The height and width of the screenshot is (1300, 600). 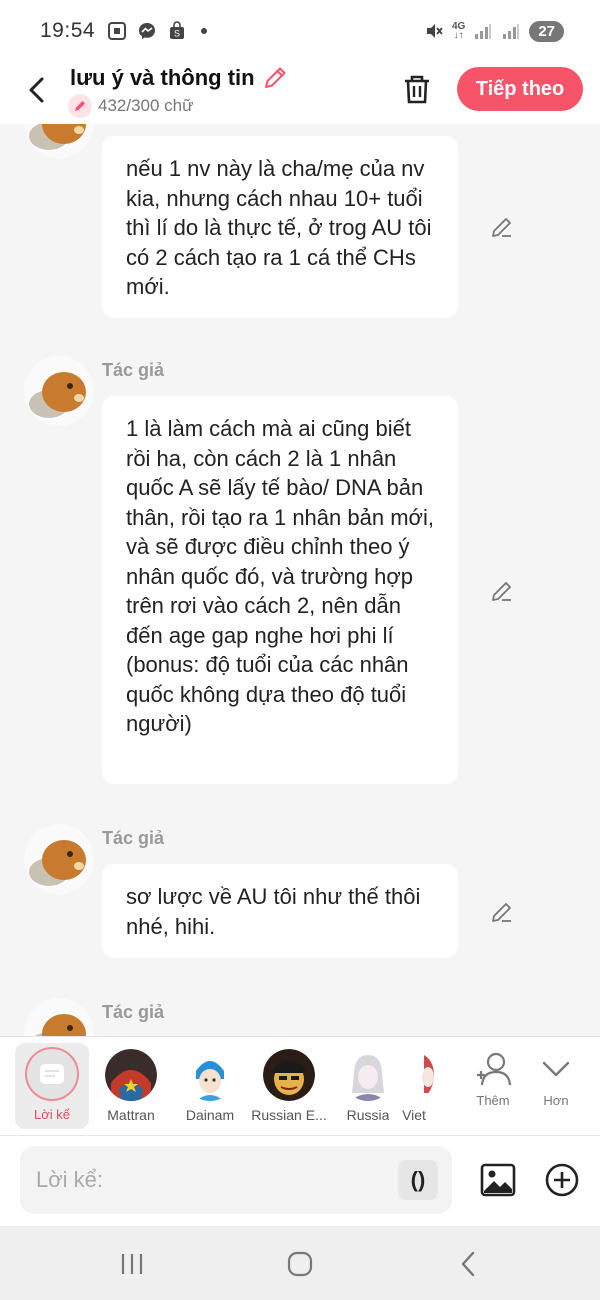 What do you see at coordinates (300, 31) in the screenshot?
I see `status-bar: 19:54 S 4G ↓↑ 27` at bounding box center [300, 31].